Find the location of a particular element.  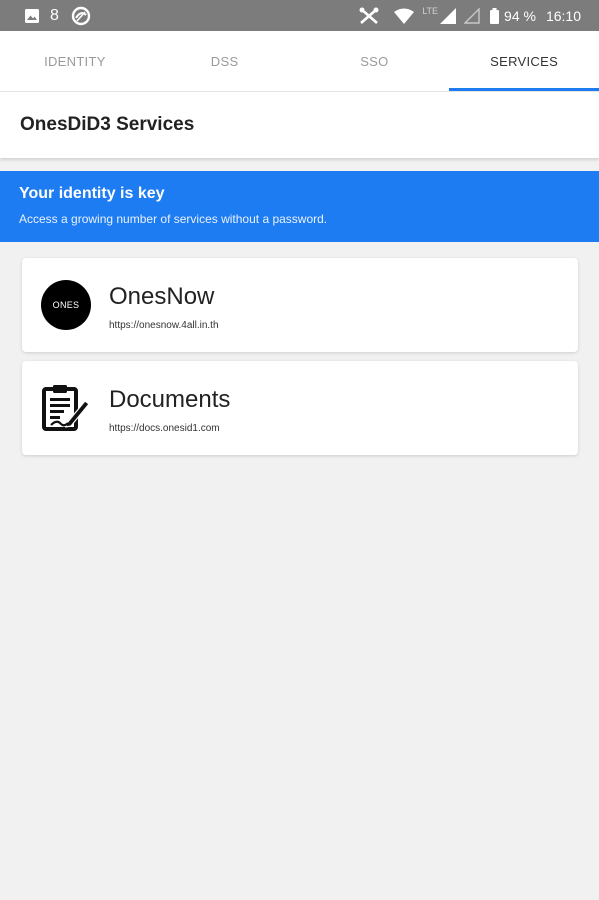

status-bar-left: 8 is located at coordinates (45, 15).